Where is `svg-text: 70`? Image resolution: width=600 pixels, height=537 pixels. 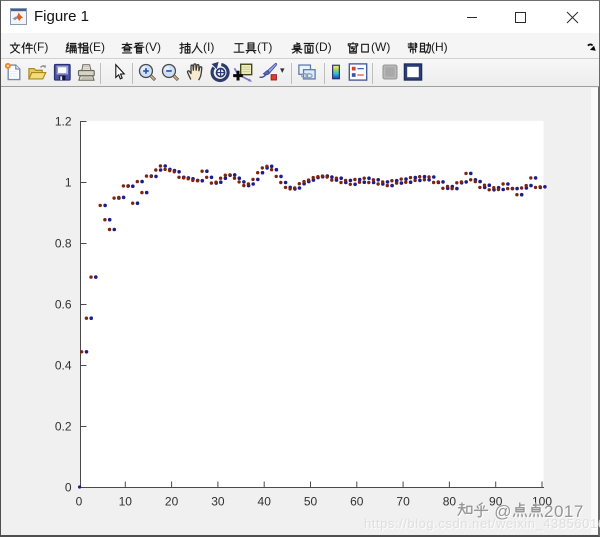 svg-text: 70 is located at coordinates (403, 502).